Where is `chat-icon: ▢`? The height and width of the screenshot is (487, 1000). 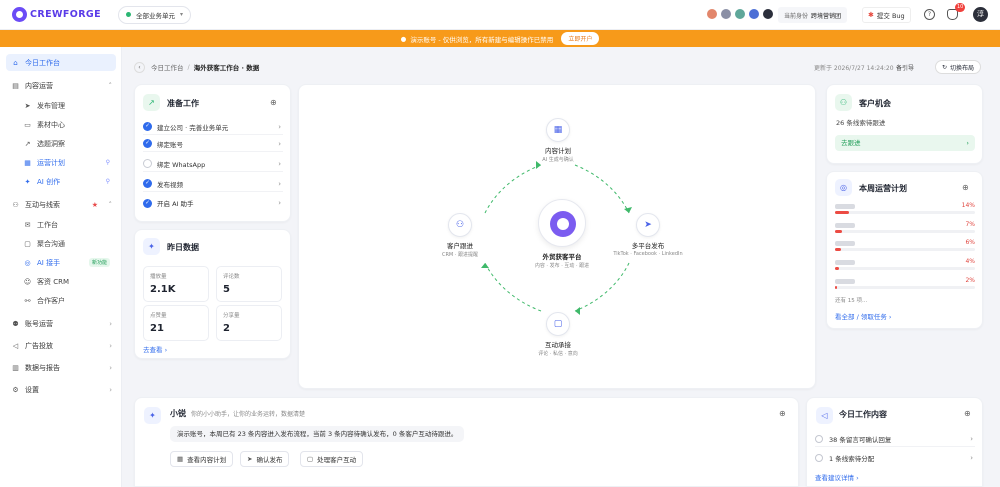 chat-icon: ▢ is located at coordinates (27, 243).